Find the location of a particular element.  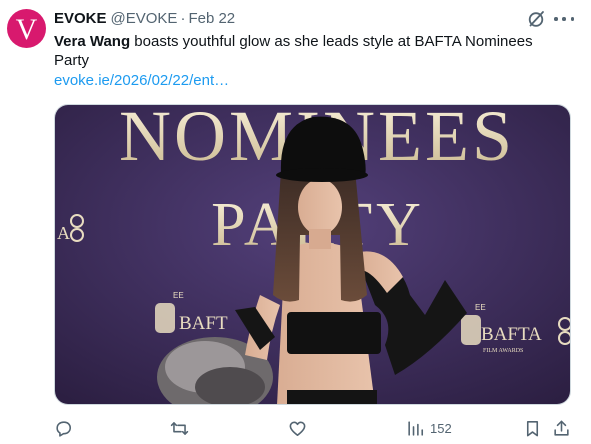

ee-small-right: EE is located at coordinates (480, 307).